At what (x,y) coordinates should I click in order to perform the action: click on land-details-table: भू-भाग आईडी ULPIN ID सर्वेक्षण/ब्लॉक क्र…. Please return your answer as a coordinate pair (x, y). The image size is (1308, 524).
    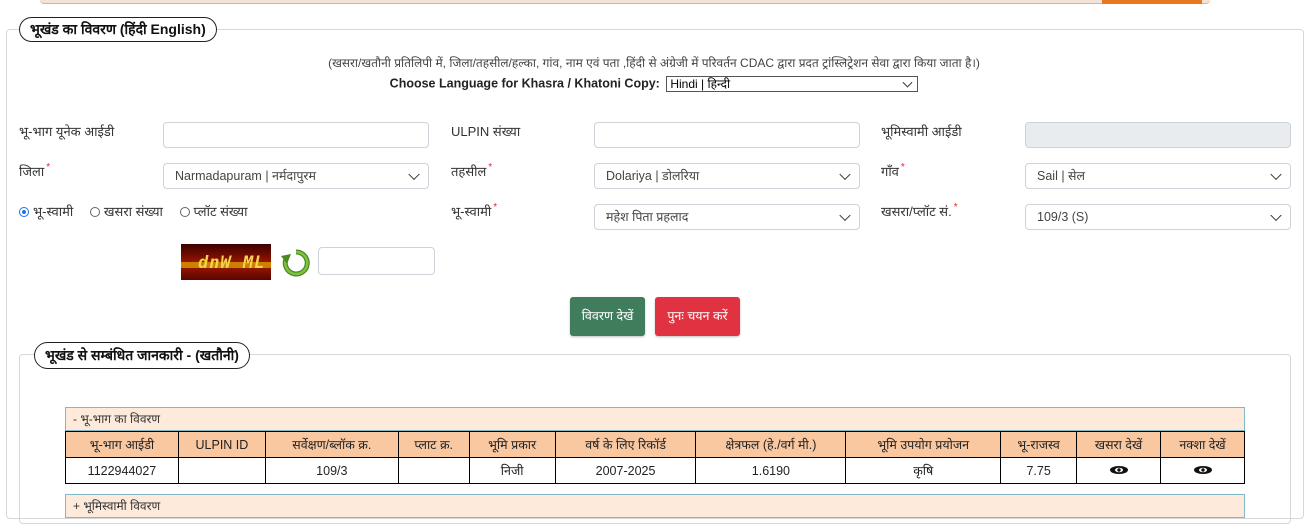
    Looking at the image, I should click on (655, 457).